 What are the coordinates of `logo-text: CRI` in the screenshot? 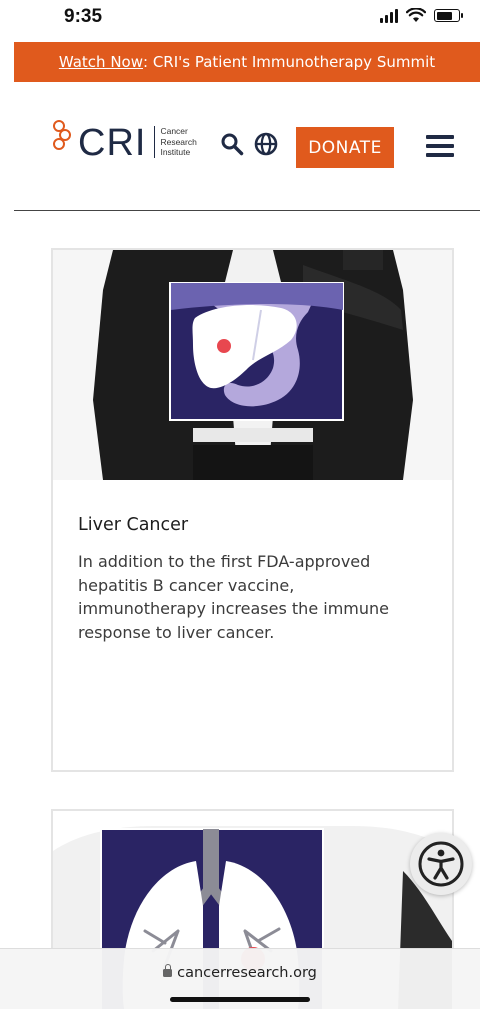 It's located at (112, 143).